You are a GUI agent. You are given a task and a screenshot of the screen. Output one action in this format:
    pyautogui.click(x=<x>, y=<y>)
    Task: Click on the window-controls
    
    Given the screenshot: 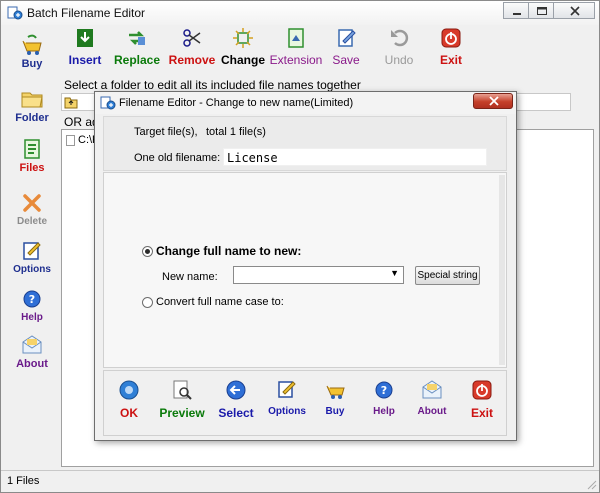 What is the action you would take?
    pyautogui.click(x=549, y=10)
    